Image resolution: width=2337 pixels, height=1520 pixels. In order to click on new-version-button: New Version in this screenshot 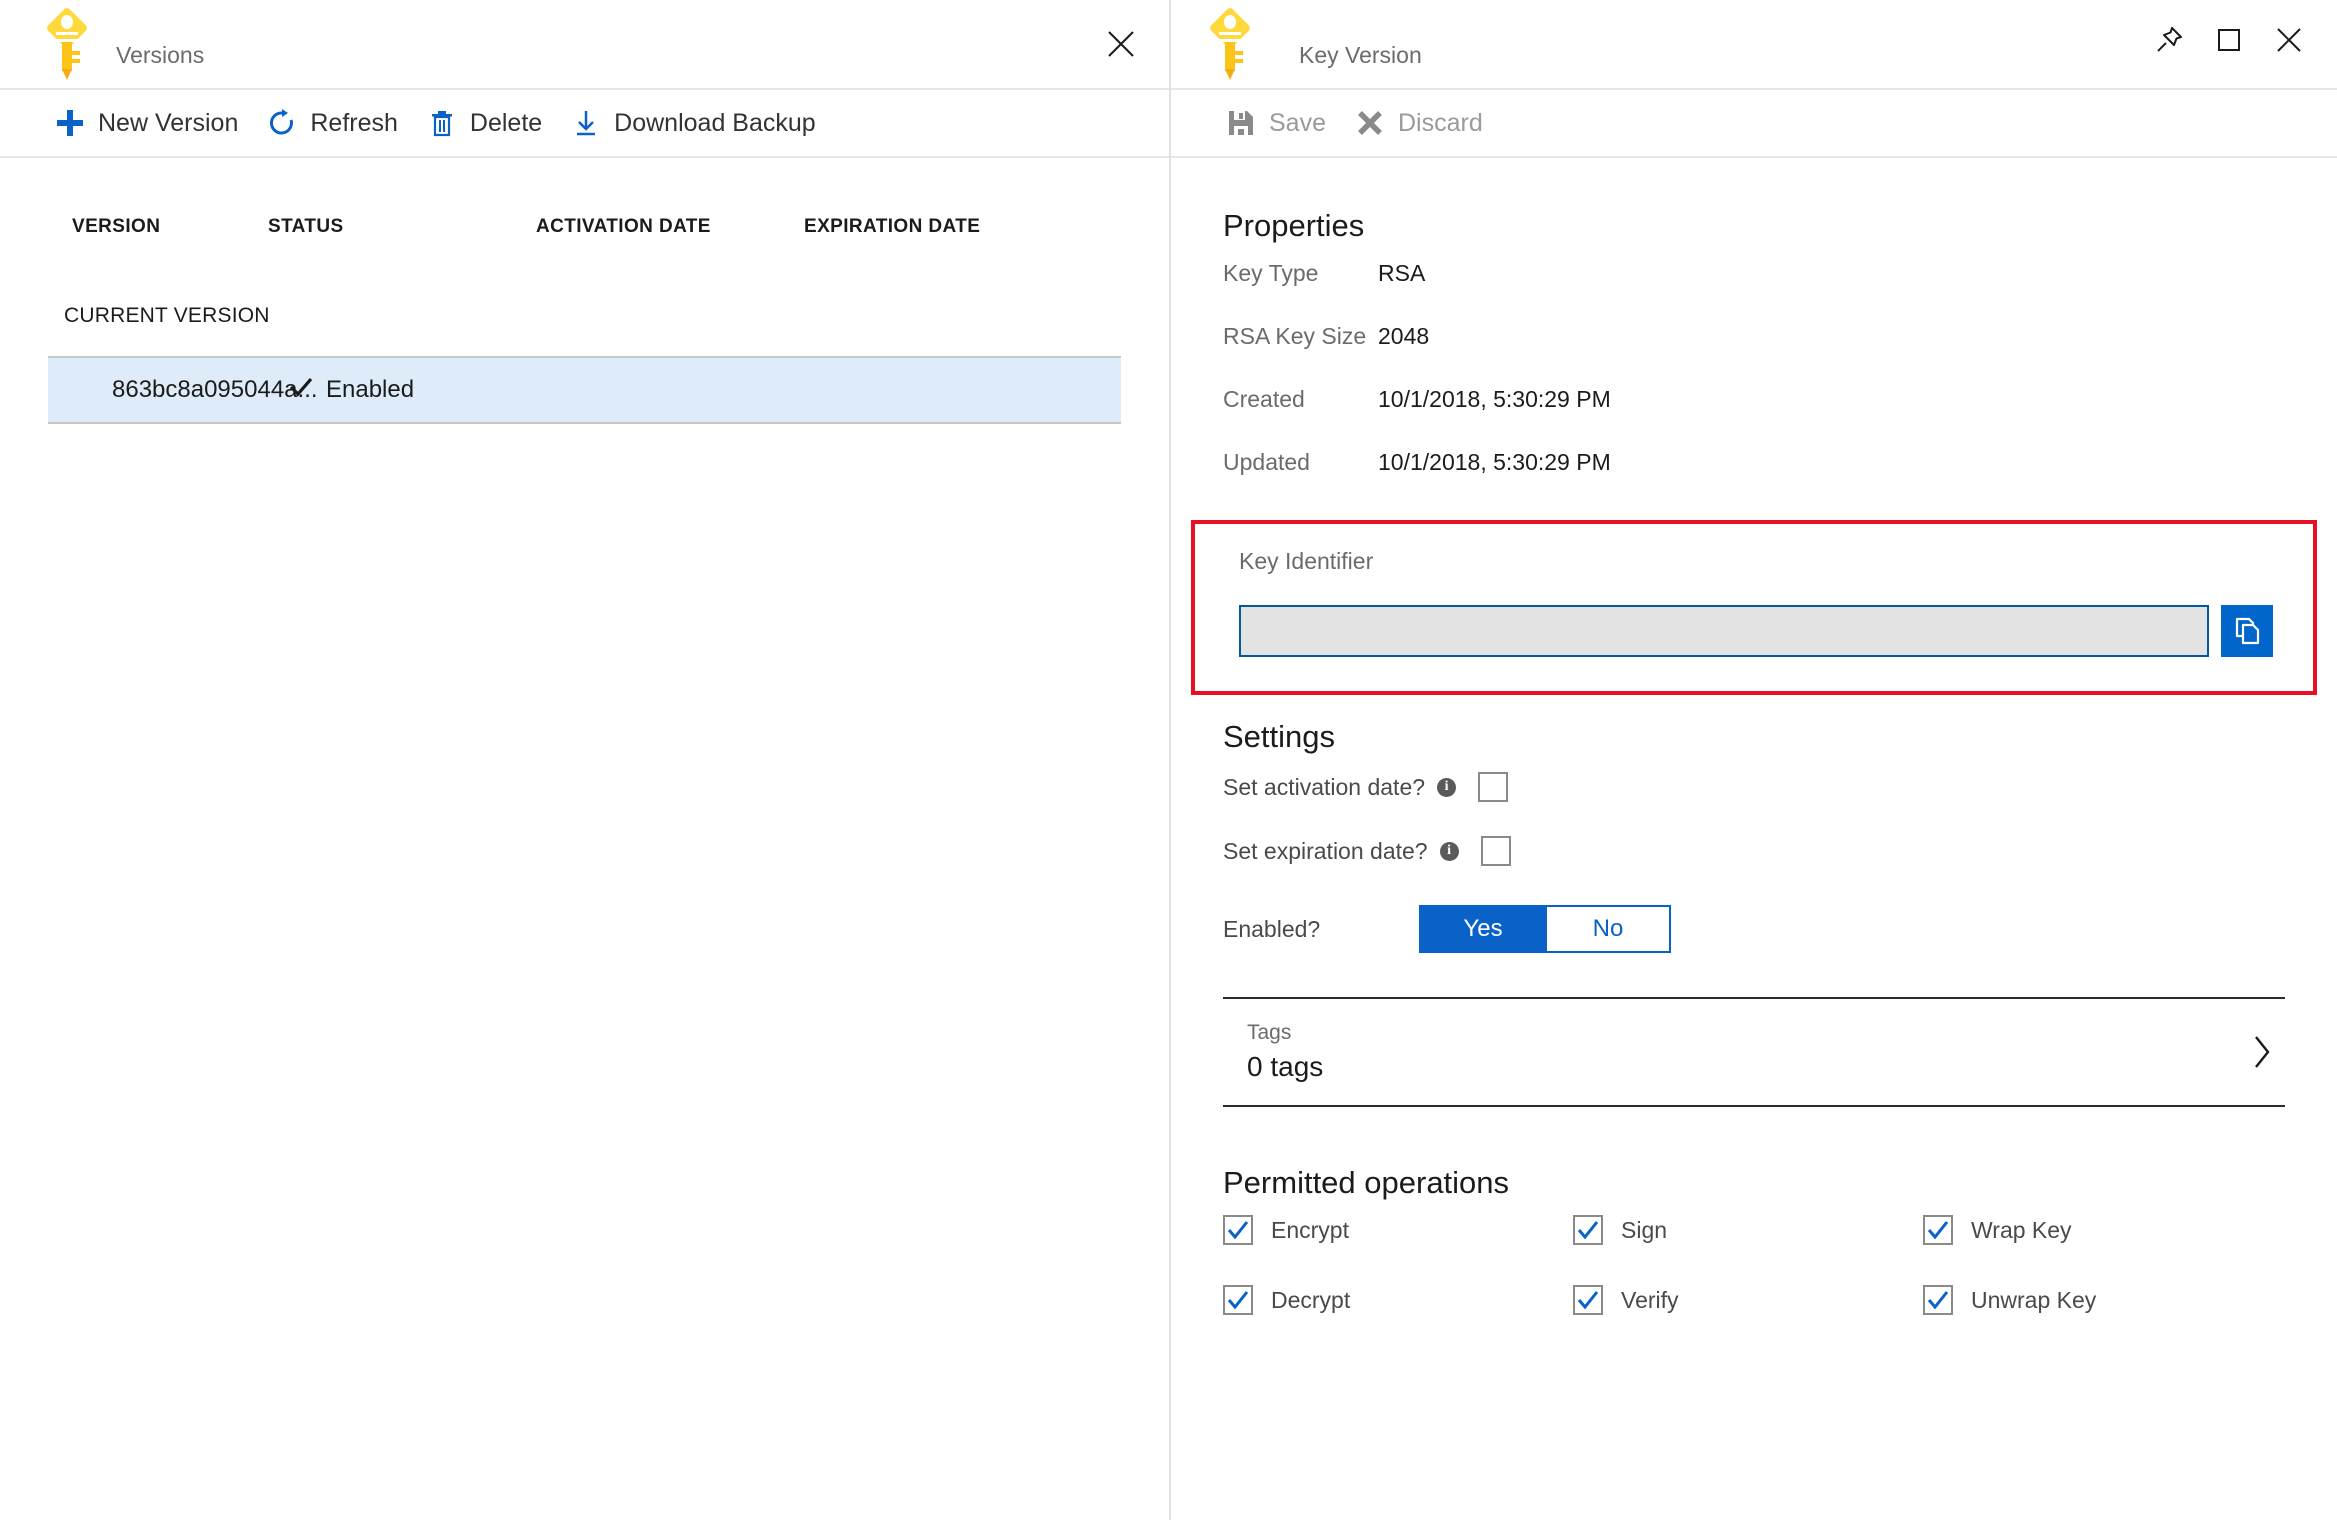, I will do `click(146, 123)`.